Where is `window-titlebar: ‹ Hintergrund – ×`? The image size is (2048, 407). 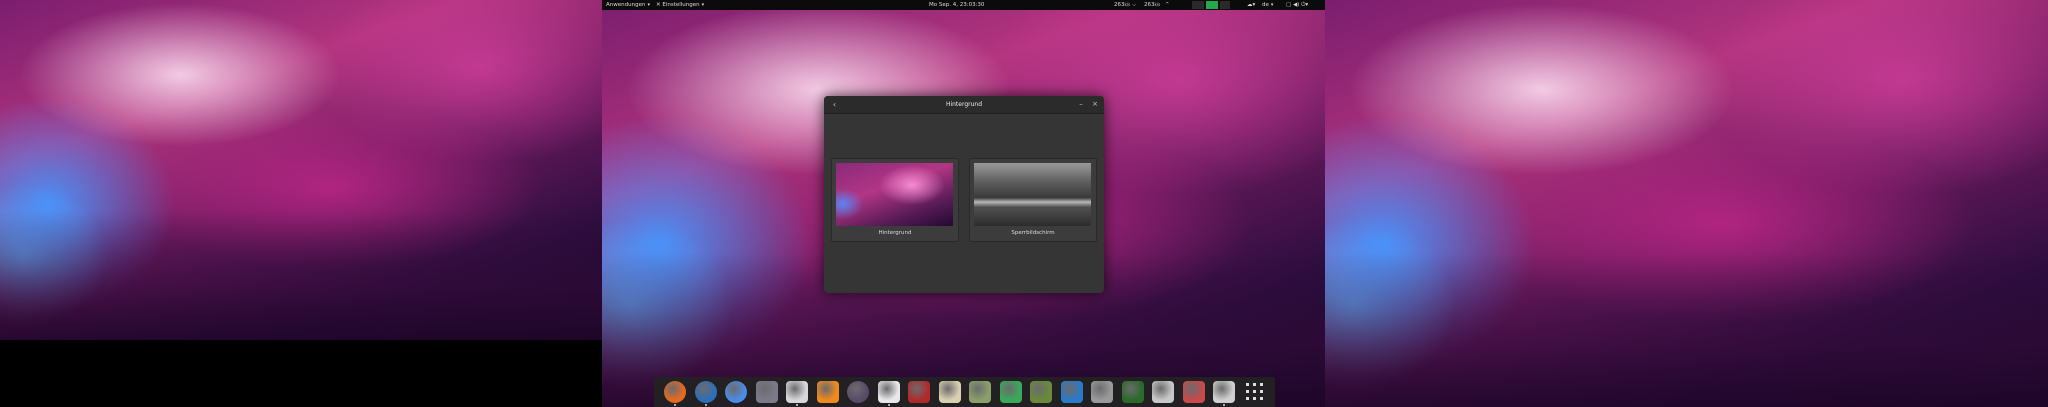 window-titlebar: ‹ Hintergrund – × is located at coordinates (964, 105).